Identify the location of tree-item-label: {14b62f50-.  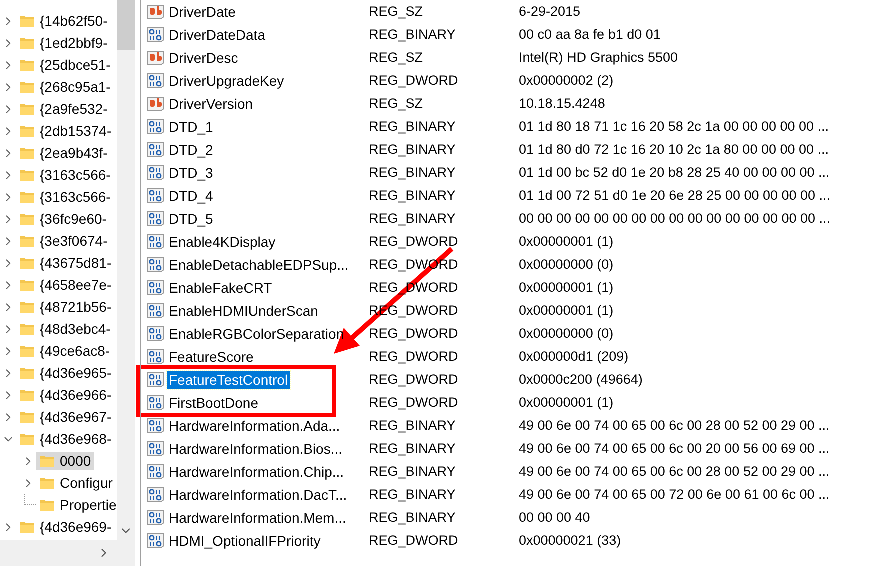
(74, 21).